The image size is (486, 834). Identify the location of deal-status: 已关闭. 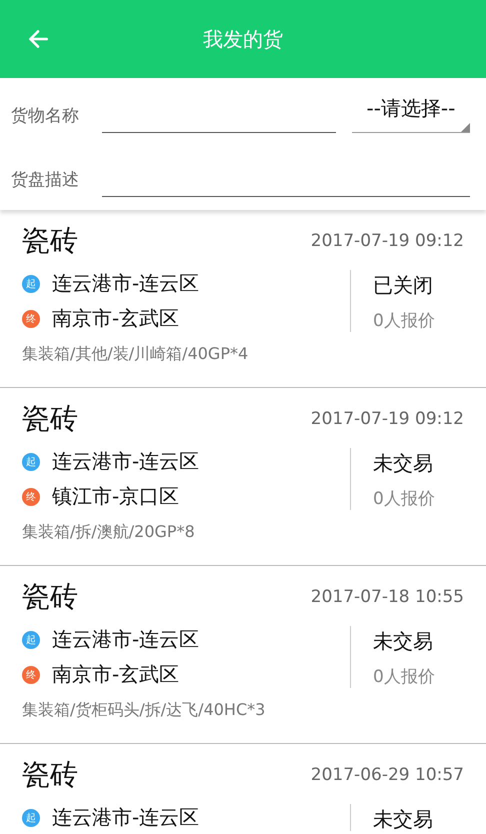
(403, 285).